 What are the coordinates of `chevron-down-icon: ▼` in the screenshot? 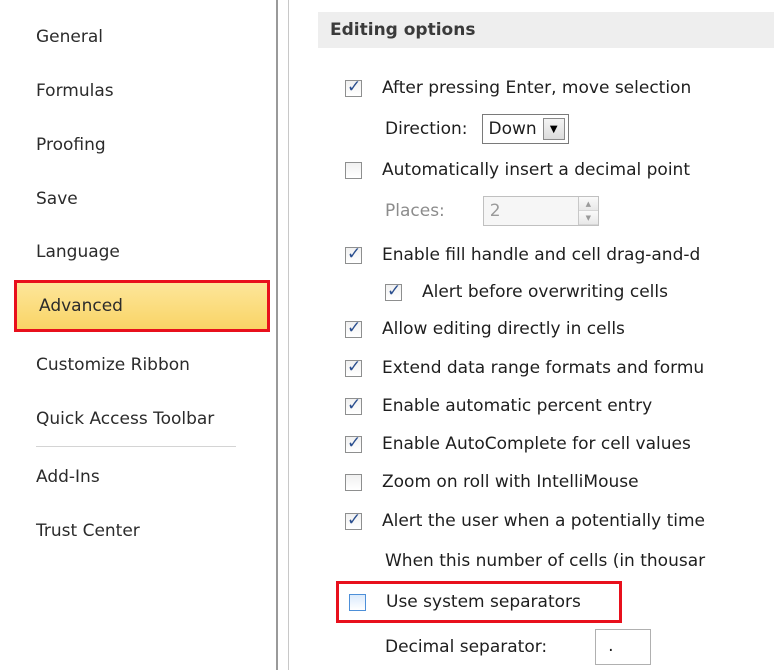 It's located at (553, 129).